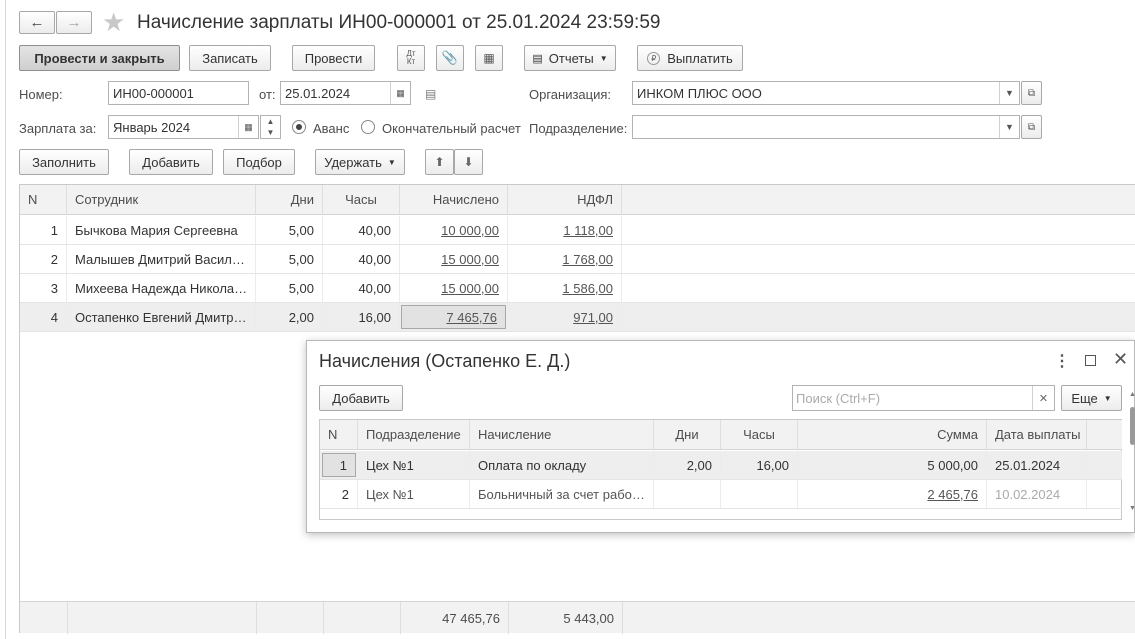 This screenshot has width=1135, height=639. What do you see at coordinates (468, 162) in the screenshot?
I see `move-down-button: ⬇` at bounding box center [468, 162].